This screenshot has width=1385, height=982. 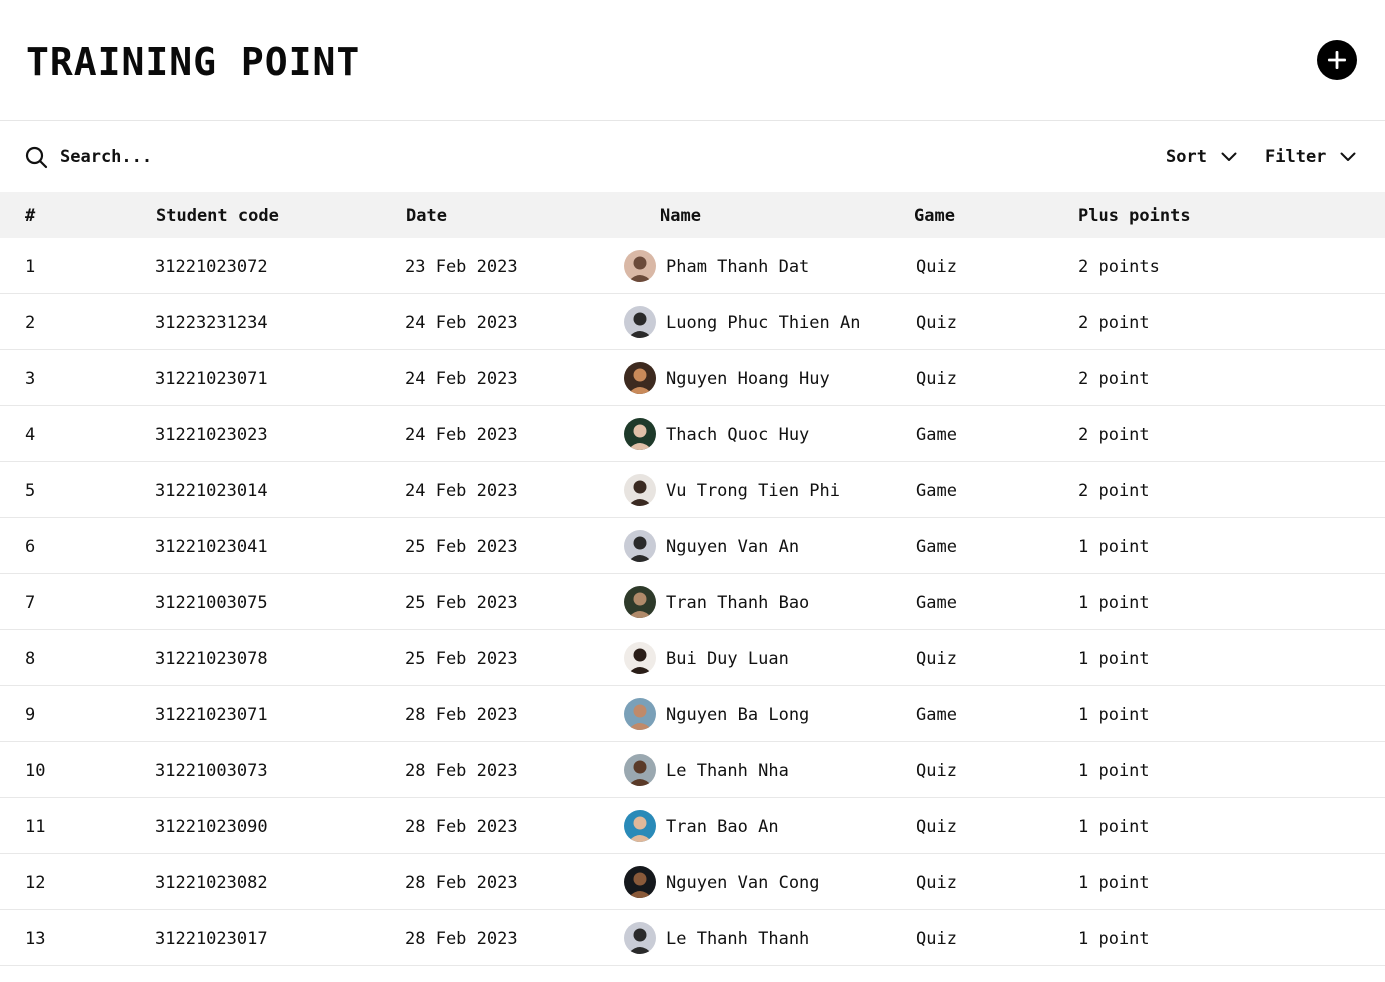 I want to click on add-record-button, so click(x=1337, y=60).